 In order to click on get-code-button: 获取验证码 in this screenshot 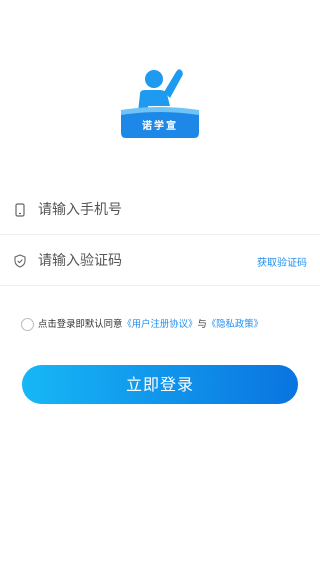, I will do `click(282, 261)`.